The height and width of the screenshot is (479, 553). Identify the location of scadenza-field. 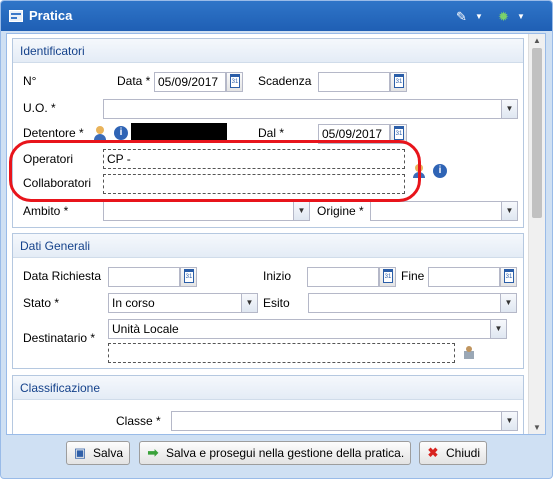
(354, 82).